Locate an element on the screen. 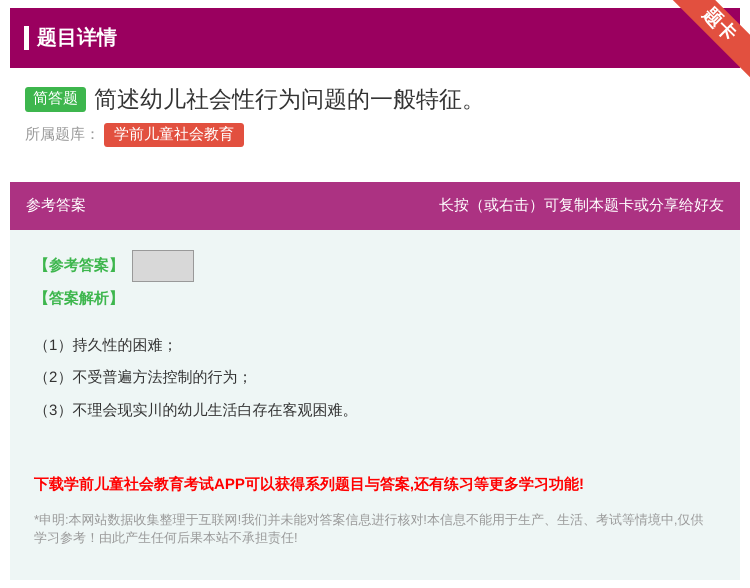 This screenshot has height=588, width=750. bank-tag: 学前儿童社会教育 is located at coordinates (174, 134).